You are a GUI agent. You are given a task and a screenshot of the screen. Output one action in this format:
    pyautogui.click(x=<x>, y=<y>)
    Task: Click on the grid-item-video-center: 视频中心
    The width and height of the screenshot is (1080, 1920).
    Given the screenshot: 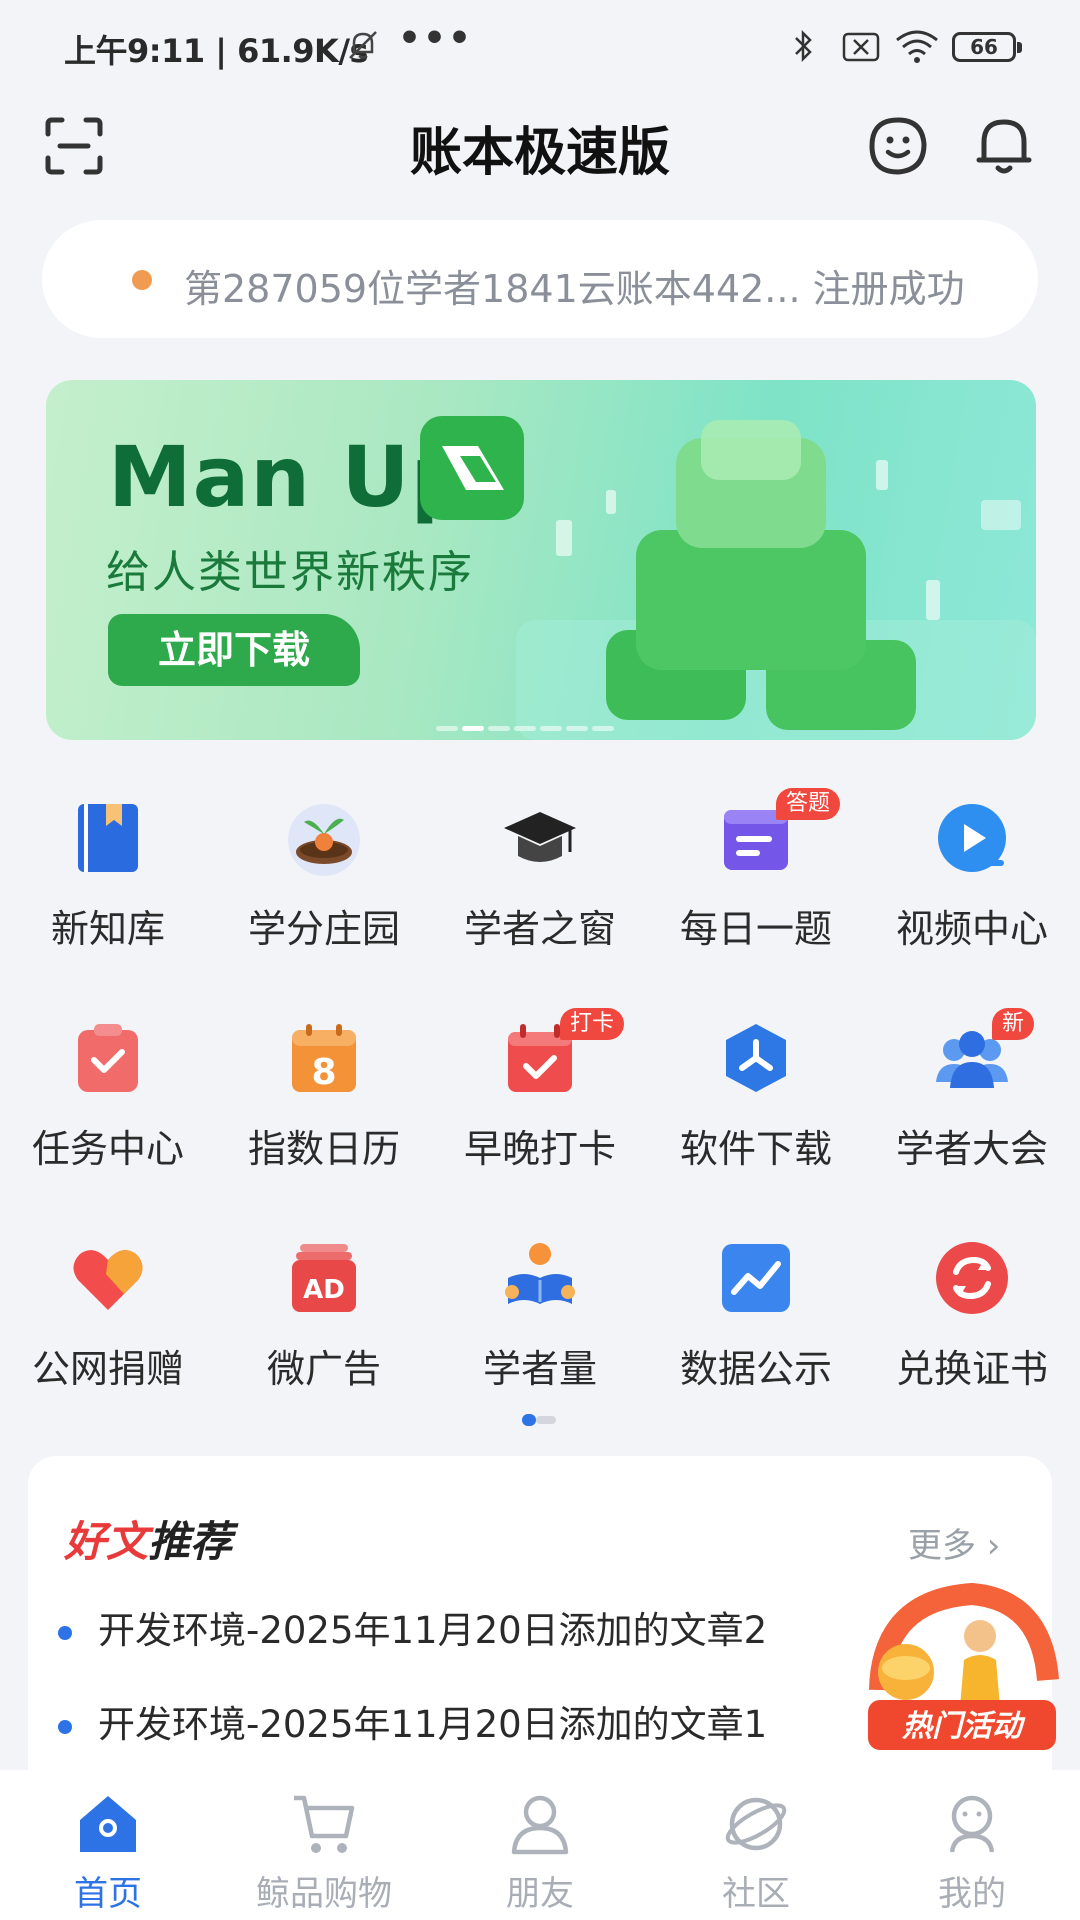 What is the action you would take?
    pyautogui.click(x=972, y=890)
    